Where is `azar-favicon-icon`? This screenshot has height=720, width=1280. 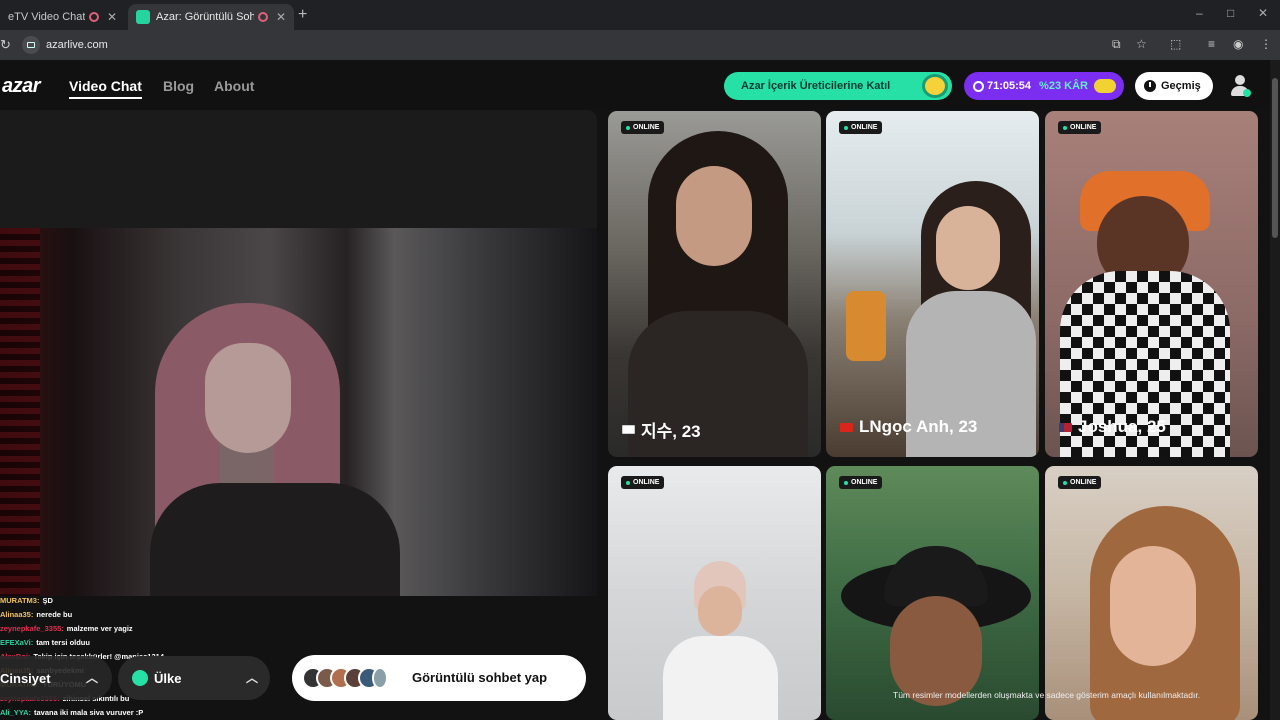
azar-favicon-icon is located at coordinates (143, 17).